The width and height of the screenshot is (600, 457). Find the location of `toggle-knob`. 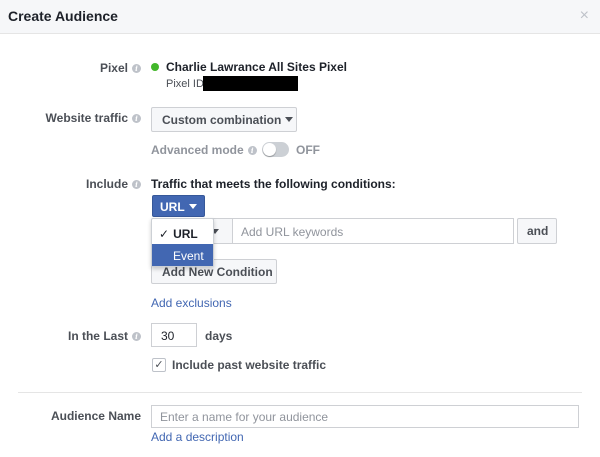

toggle-knob is located at coordinates (269, 149).